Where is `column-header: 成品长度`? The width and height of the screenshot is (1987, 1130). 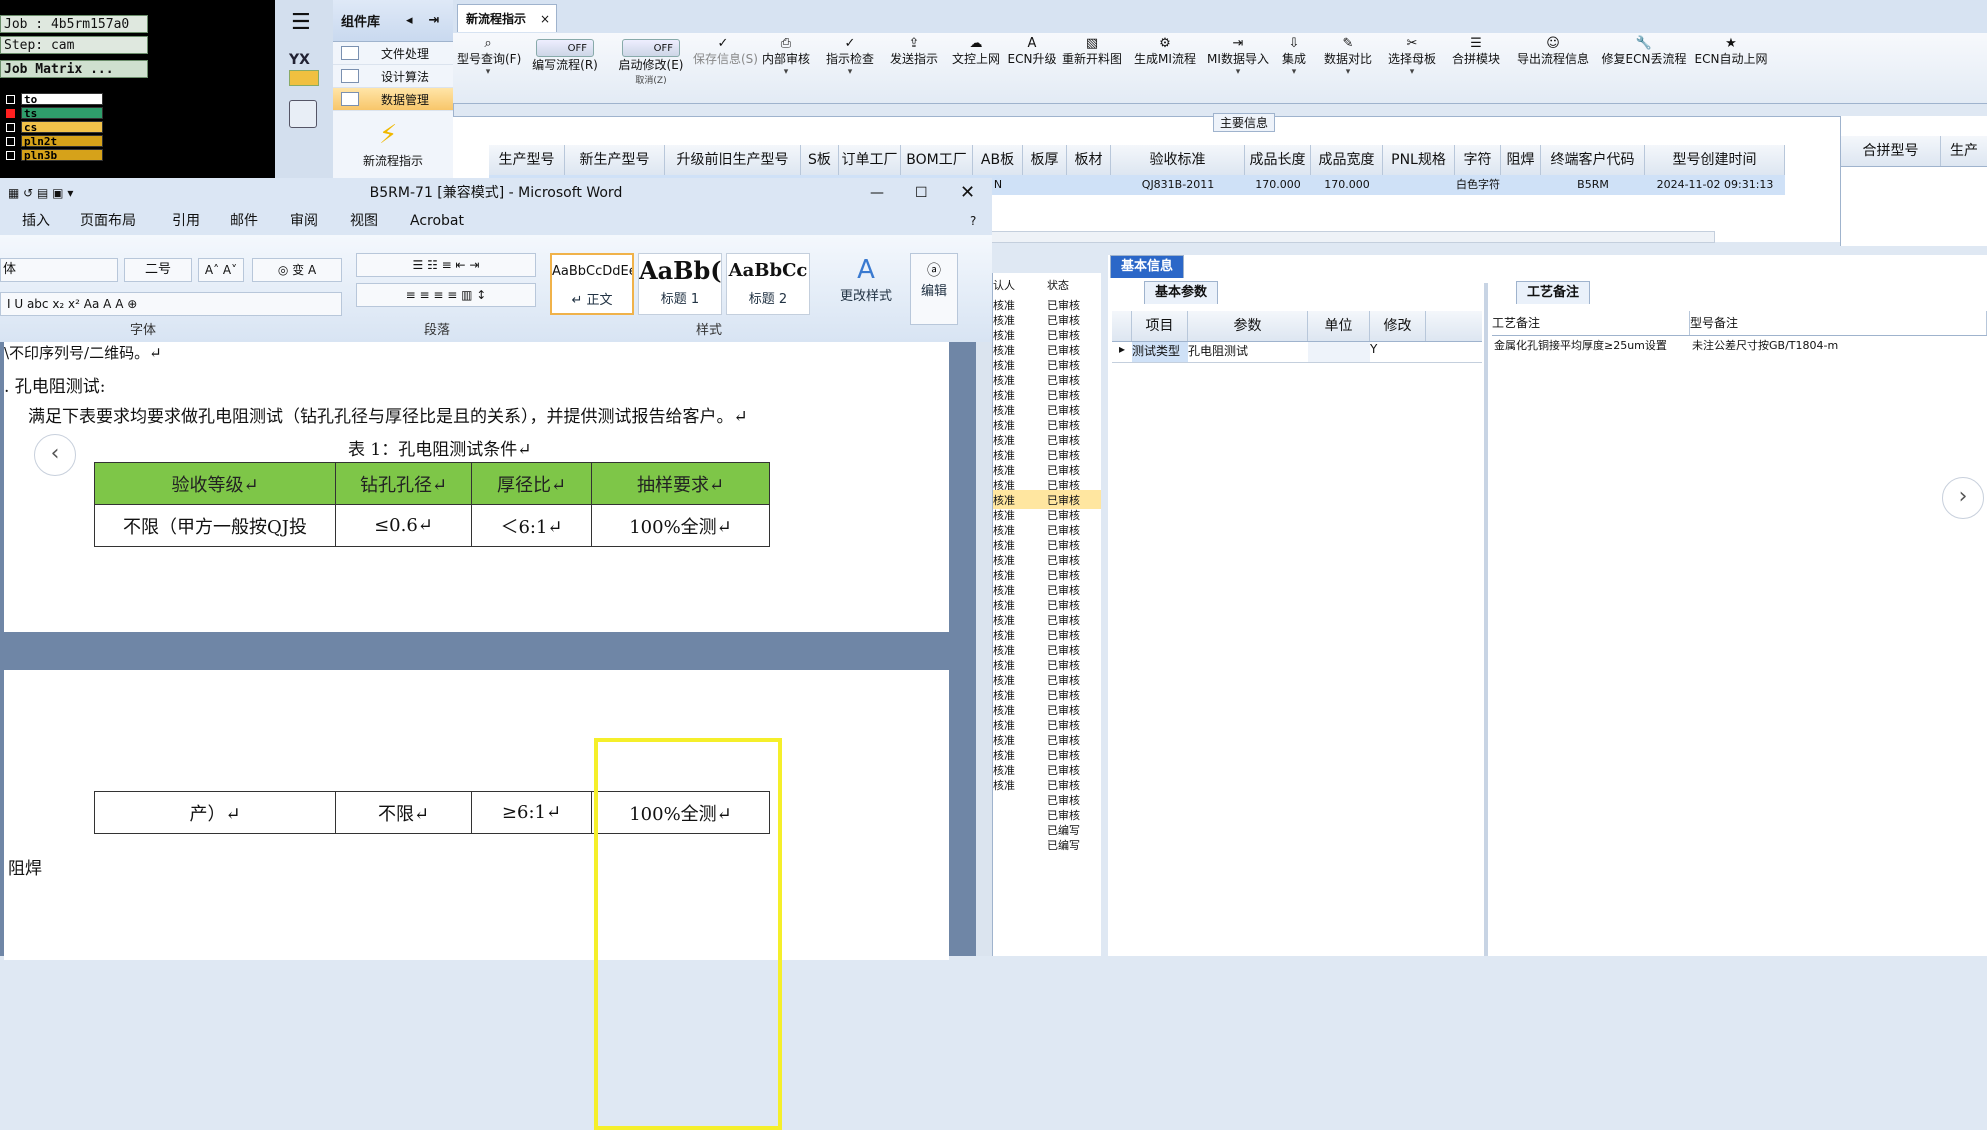
column-header: 成品长度 is located at coordinates (1278, 160).